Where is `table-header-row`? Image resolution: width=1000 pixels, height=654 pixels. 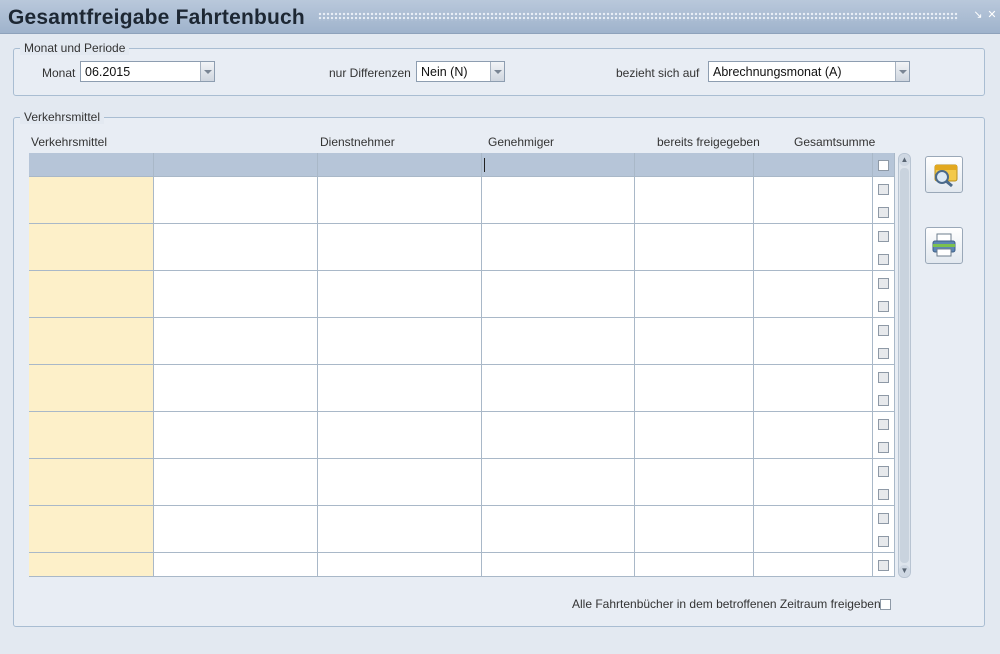 table-header-row is located at coordinates (464, 165).